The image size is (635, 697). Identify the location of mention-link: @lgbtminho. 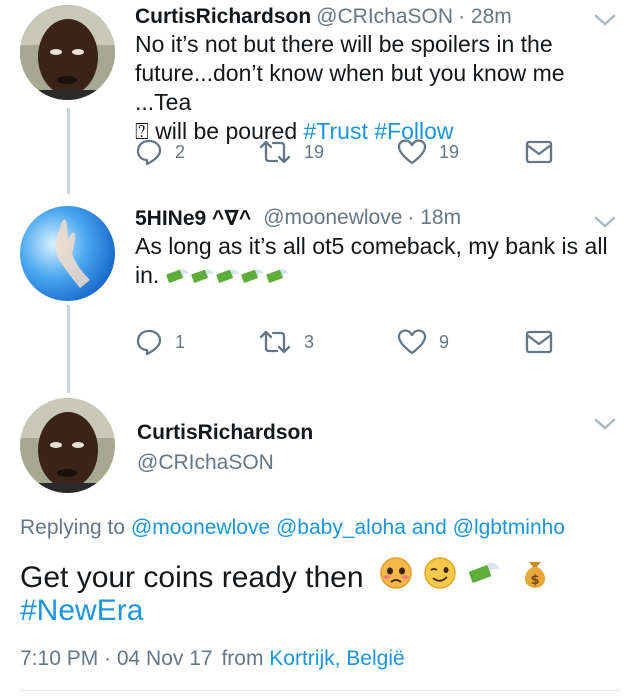
(509, 527).